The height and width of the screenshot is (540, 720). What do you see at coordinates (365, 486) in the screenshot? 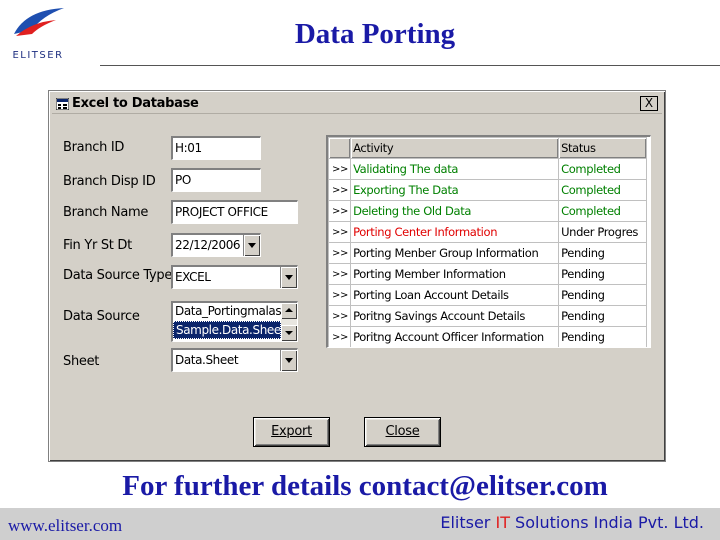
I see `contact-line: For further details contact@elitser.com` at bounding box center [365, 486].